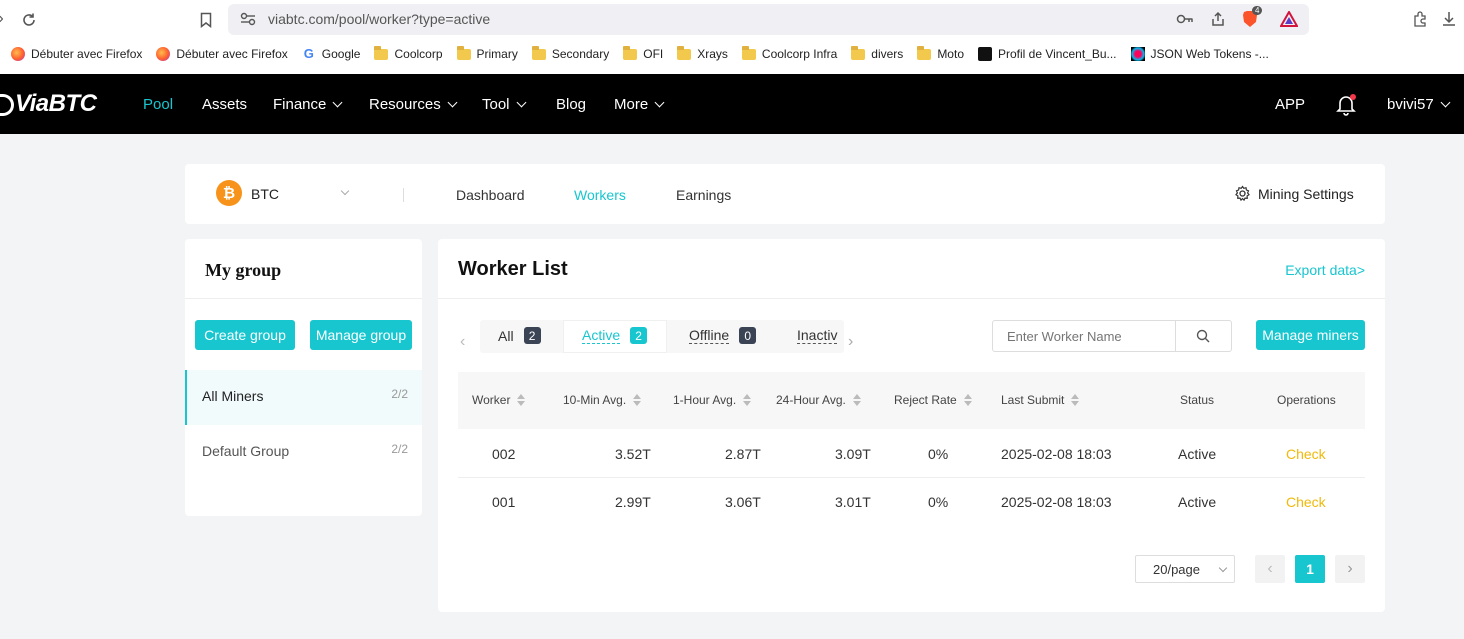  Describe the element at coordinates (1137, 54) in the screenshot. I see `jwt-icon` at that location.